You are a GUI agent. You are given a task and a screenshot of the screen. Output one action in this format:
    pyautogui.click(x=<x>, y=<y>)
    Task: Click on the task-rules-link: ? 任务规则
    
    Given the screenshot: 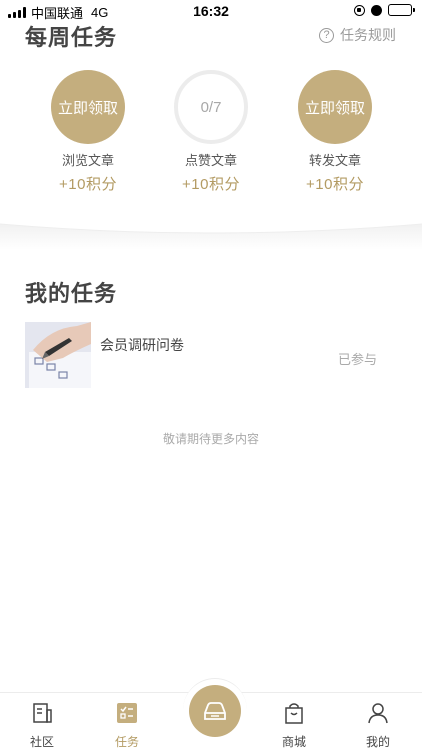 What is the action you would take?
    pyautogui.click(x=357, y=35)
    